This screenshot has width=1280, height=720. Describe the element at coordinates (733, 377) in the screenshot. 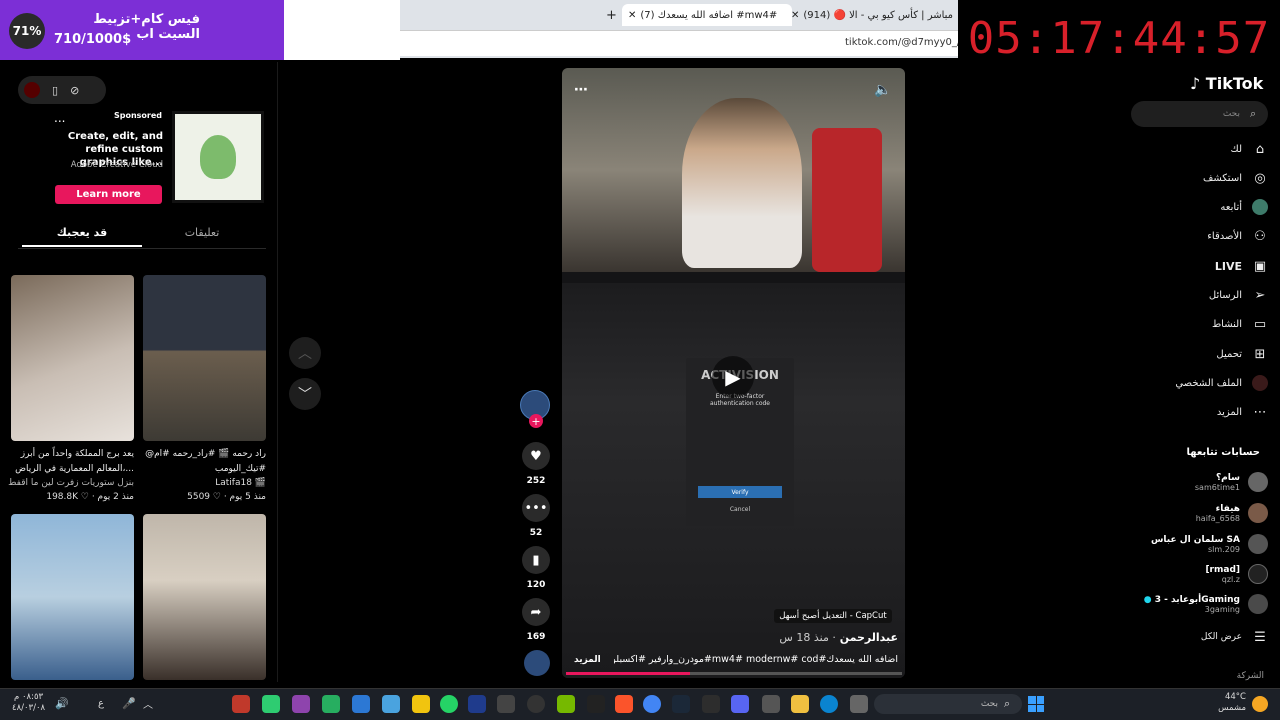

I see `play-icon: ▶` at that location.